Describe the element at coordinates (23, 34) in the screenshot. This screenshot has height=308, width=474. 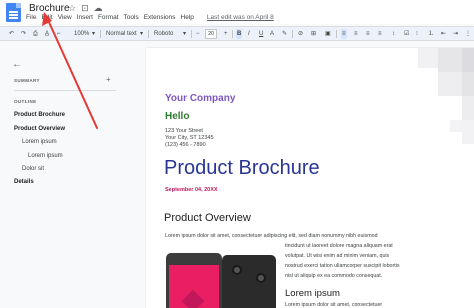
I see `redo-icon: ↷` at that location.